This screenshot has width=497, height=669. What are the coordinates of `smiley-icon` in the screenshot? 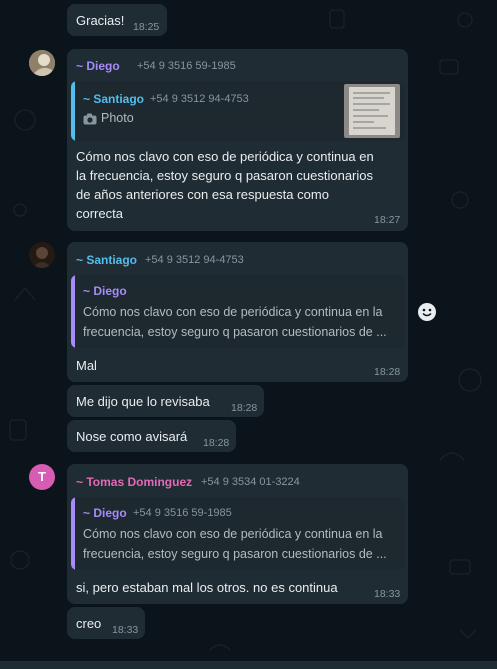 It's located at (427, 312).